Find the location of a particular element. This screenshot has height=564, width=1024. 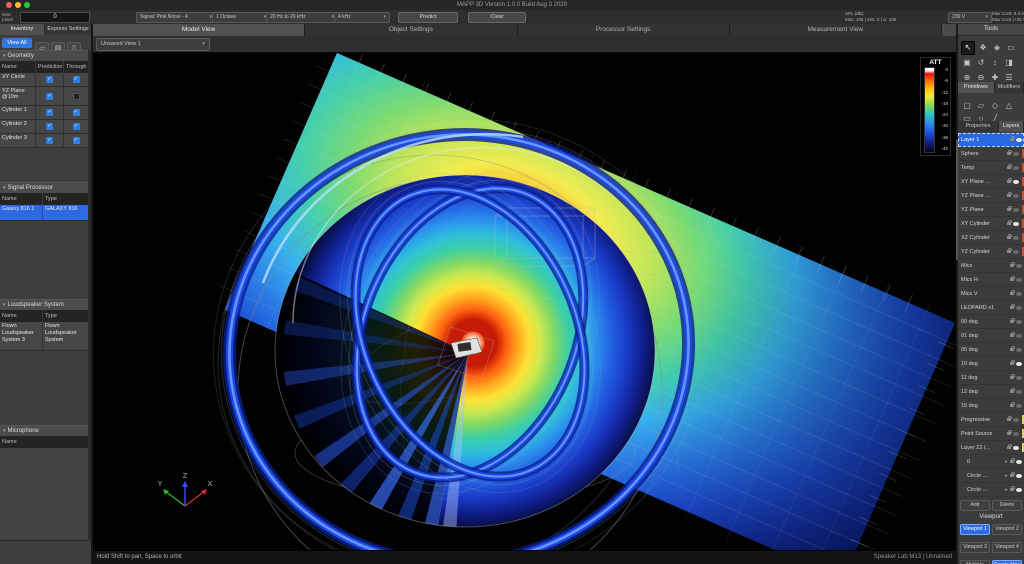

layer-item-point-source: Point Source is located at coordinates (991, 434).